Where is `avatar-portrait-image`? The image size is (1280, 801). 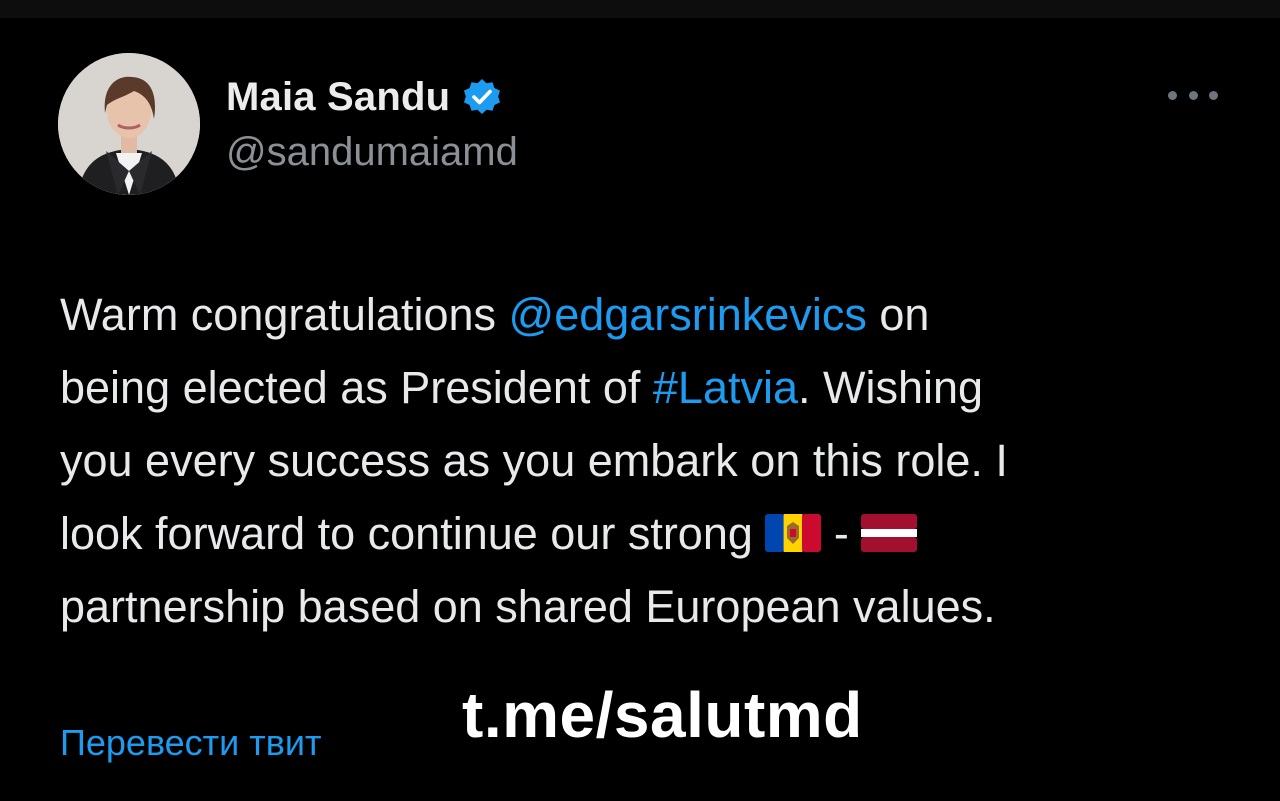
avatar-portrait-image is located at coordinates (129, 124).